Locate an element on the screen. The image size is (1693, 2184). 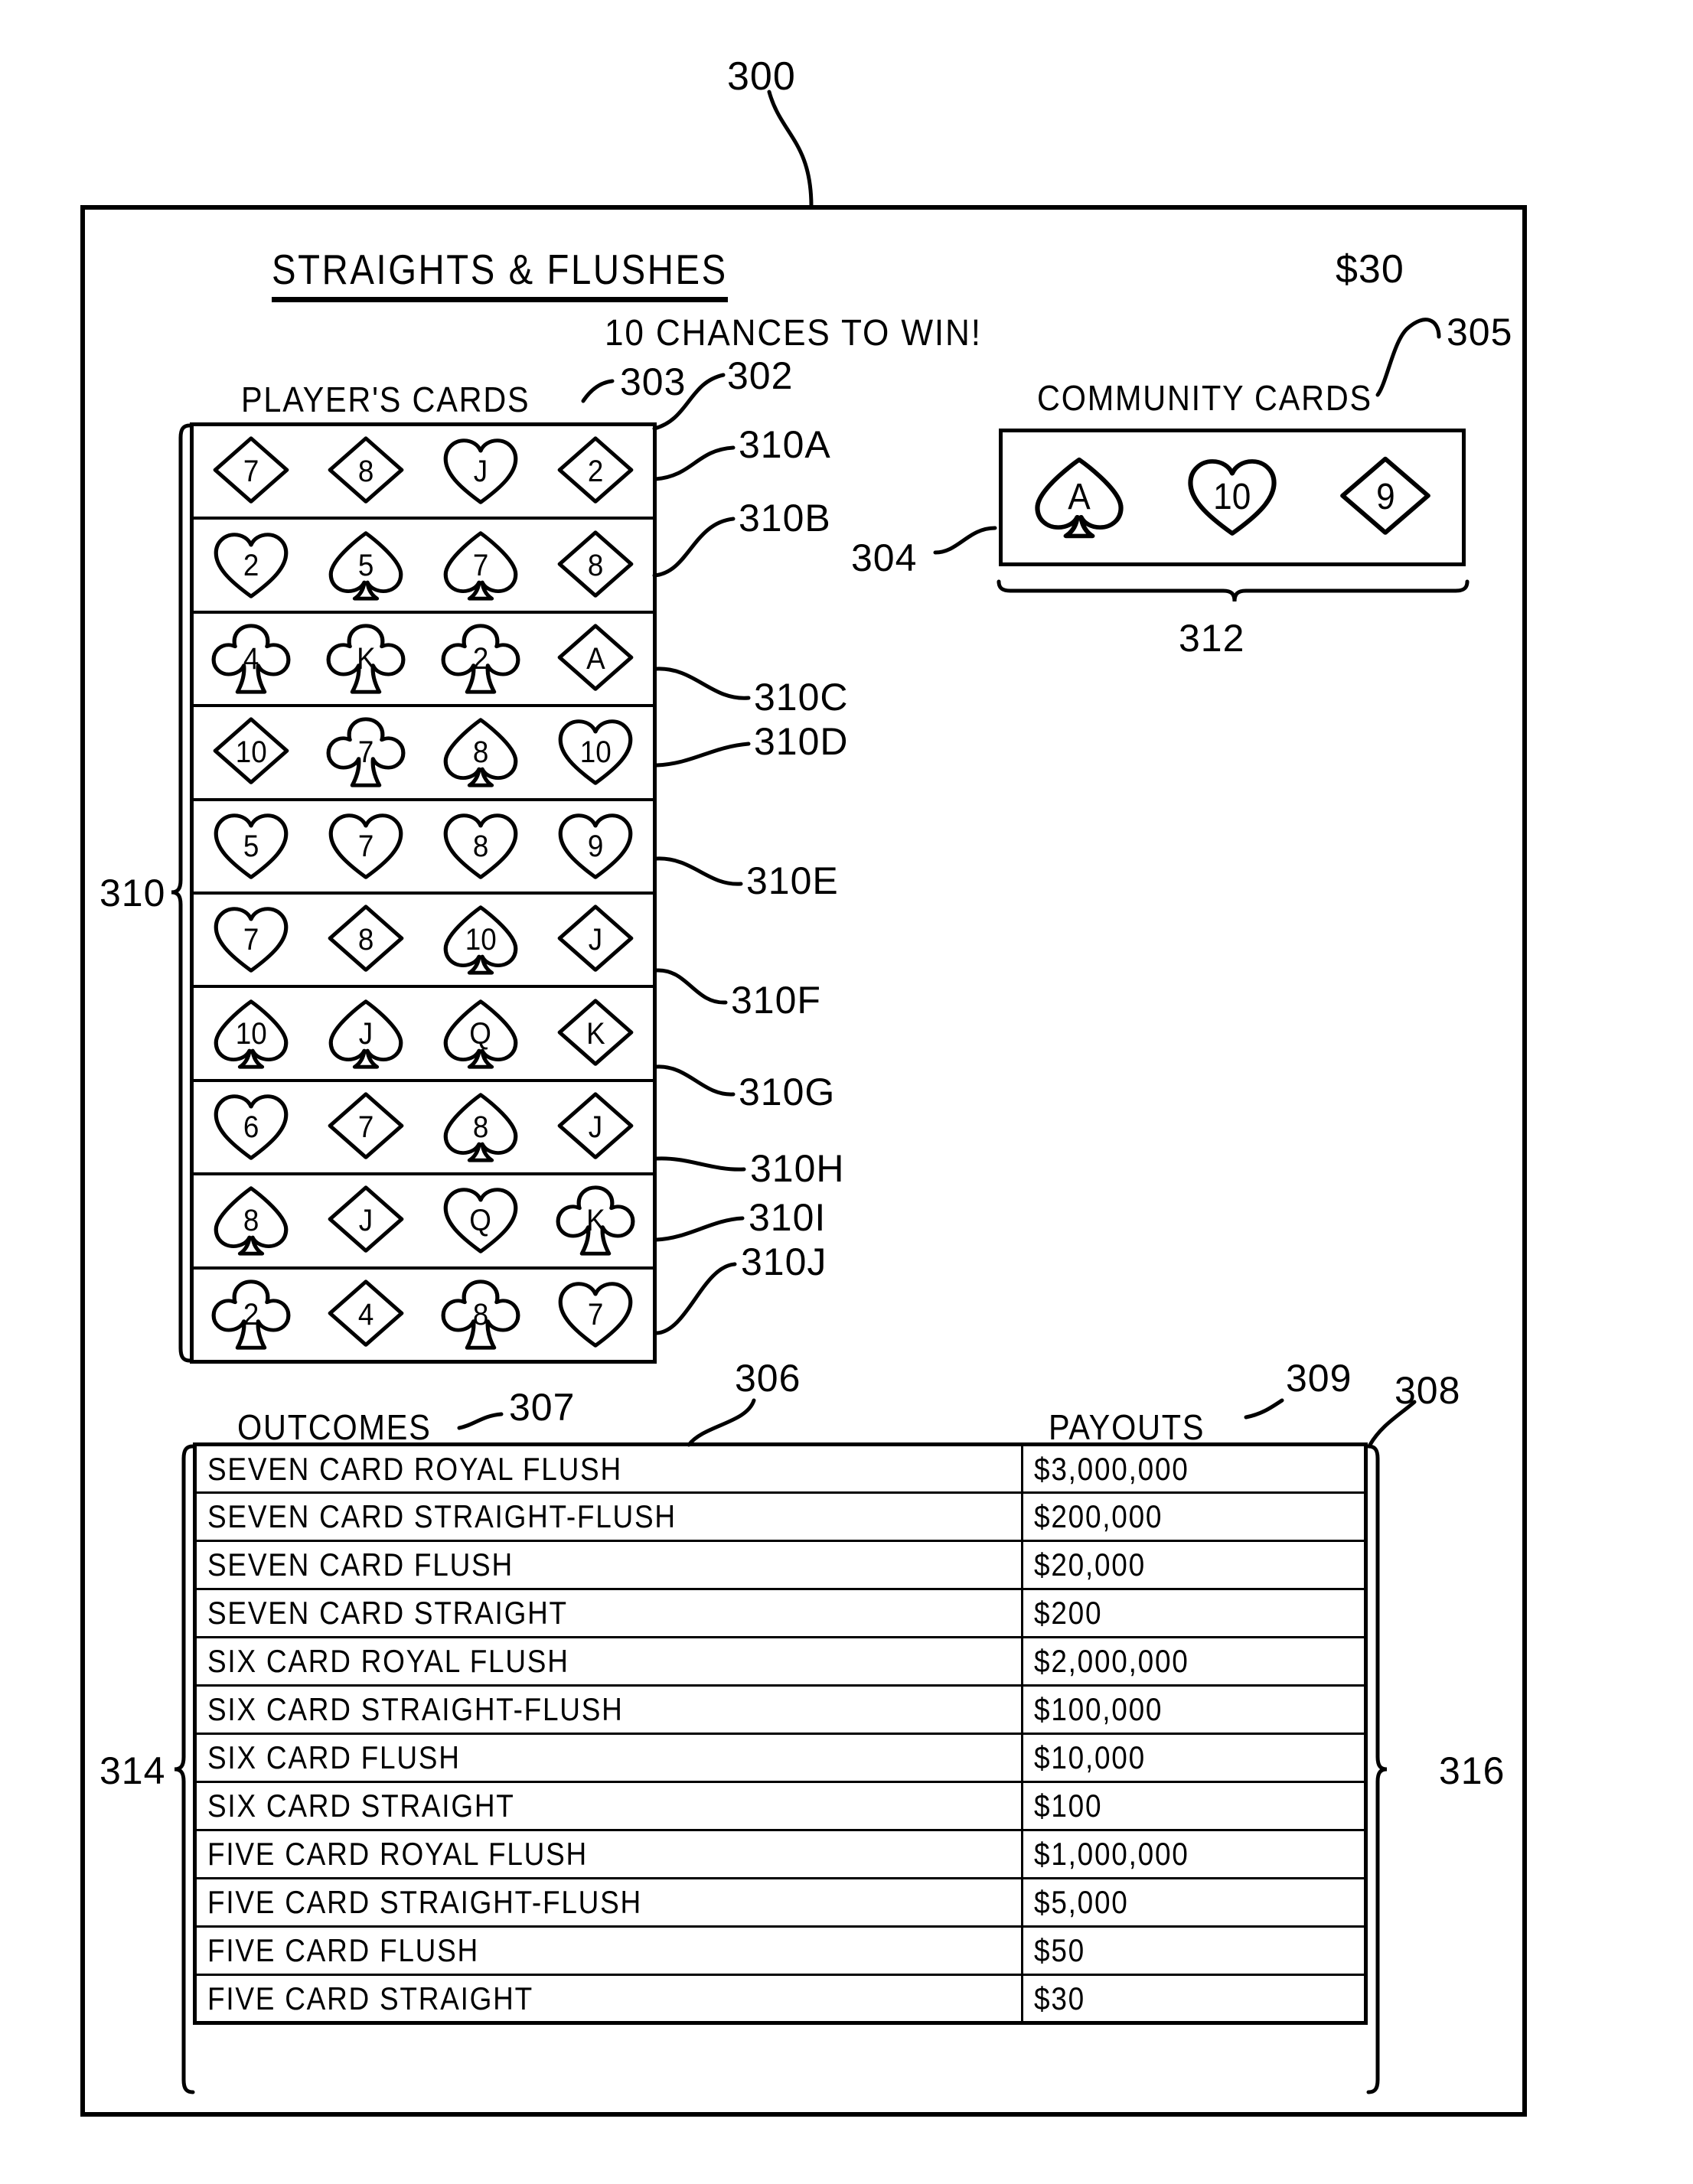
players-card-row: 10 J Q K is located at coordinates (423, 1035).